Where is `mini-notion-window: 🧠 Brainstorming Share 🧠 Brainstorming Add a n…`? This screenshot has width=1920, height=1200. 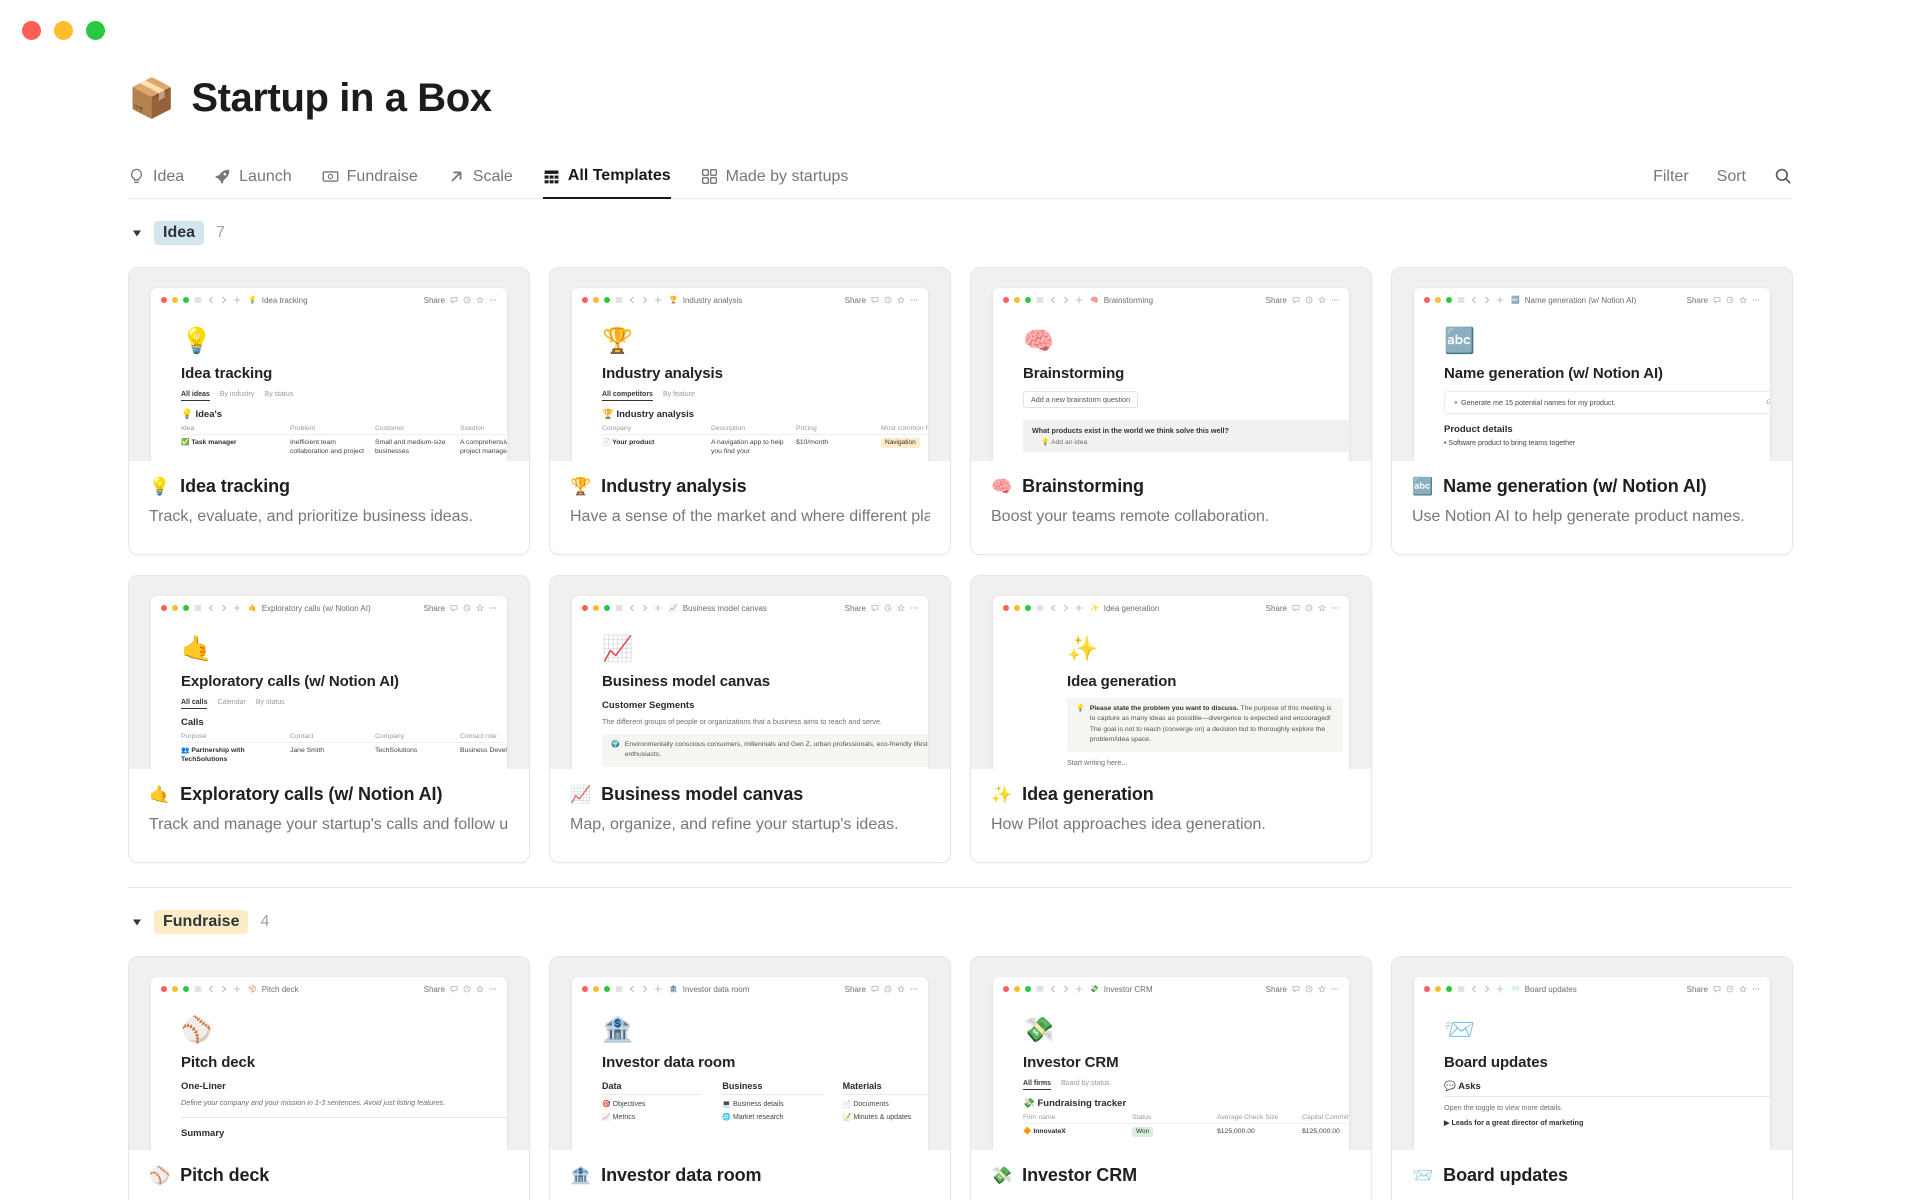 mini-notion-window: 🧠 Brainstorming Share 🧠 Brainstorming Add a n… is located at coordinates (1171, 374).